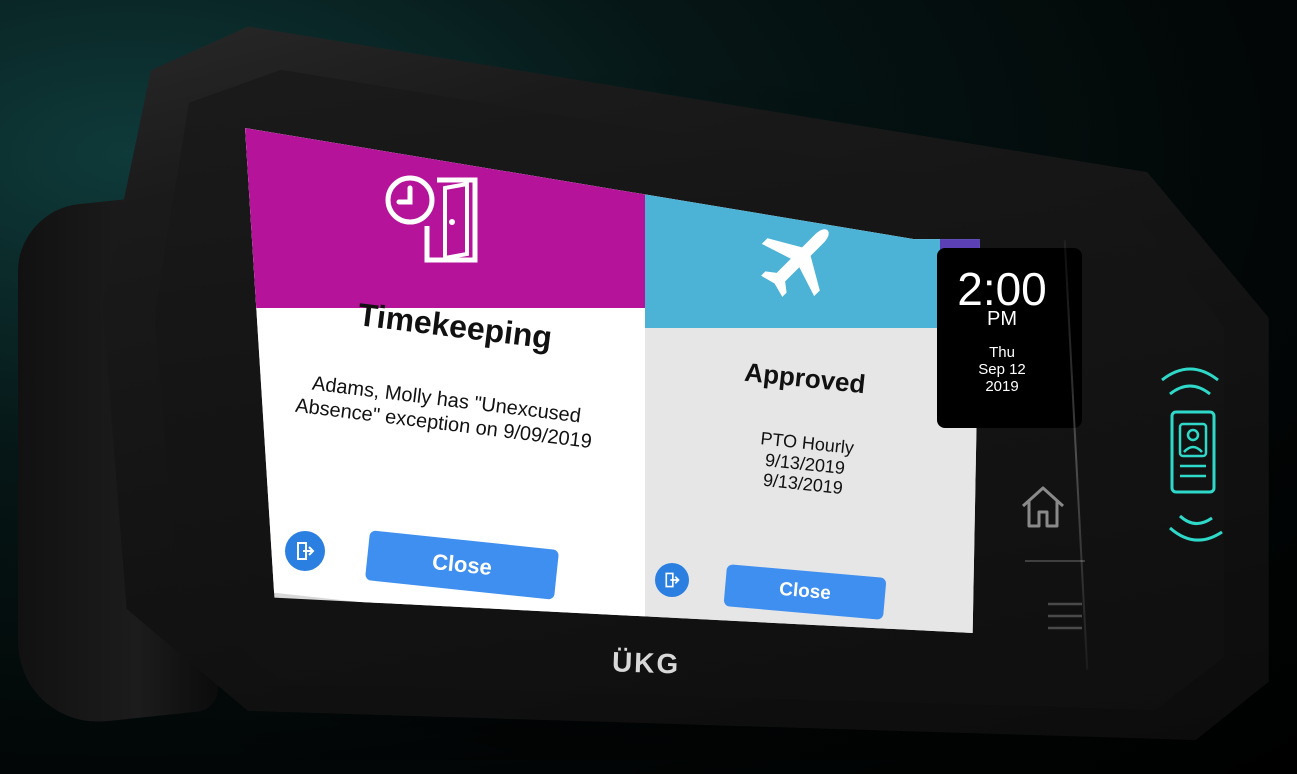 The width and height of the screenshot is (1297, 774). I want to click on approved-close-button: Close, so click(805, 592).